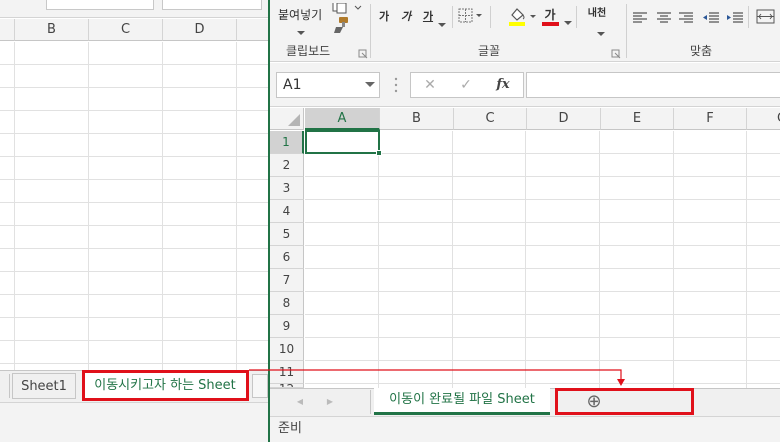  Describe the element at coordinates (621, 382) in the screenshot. I see `move-arrow-head-icon` at that location.